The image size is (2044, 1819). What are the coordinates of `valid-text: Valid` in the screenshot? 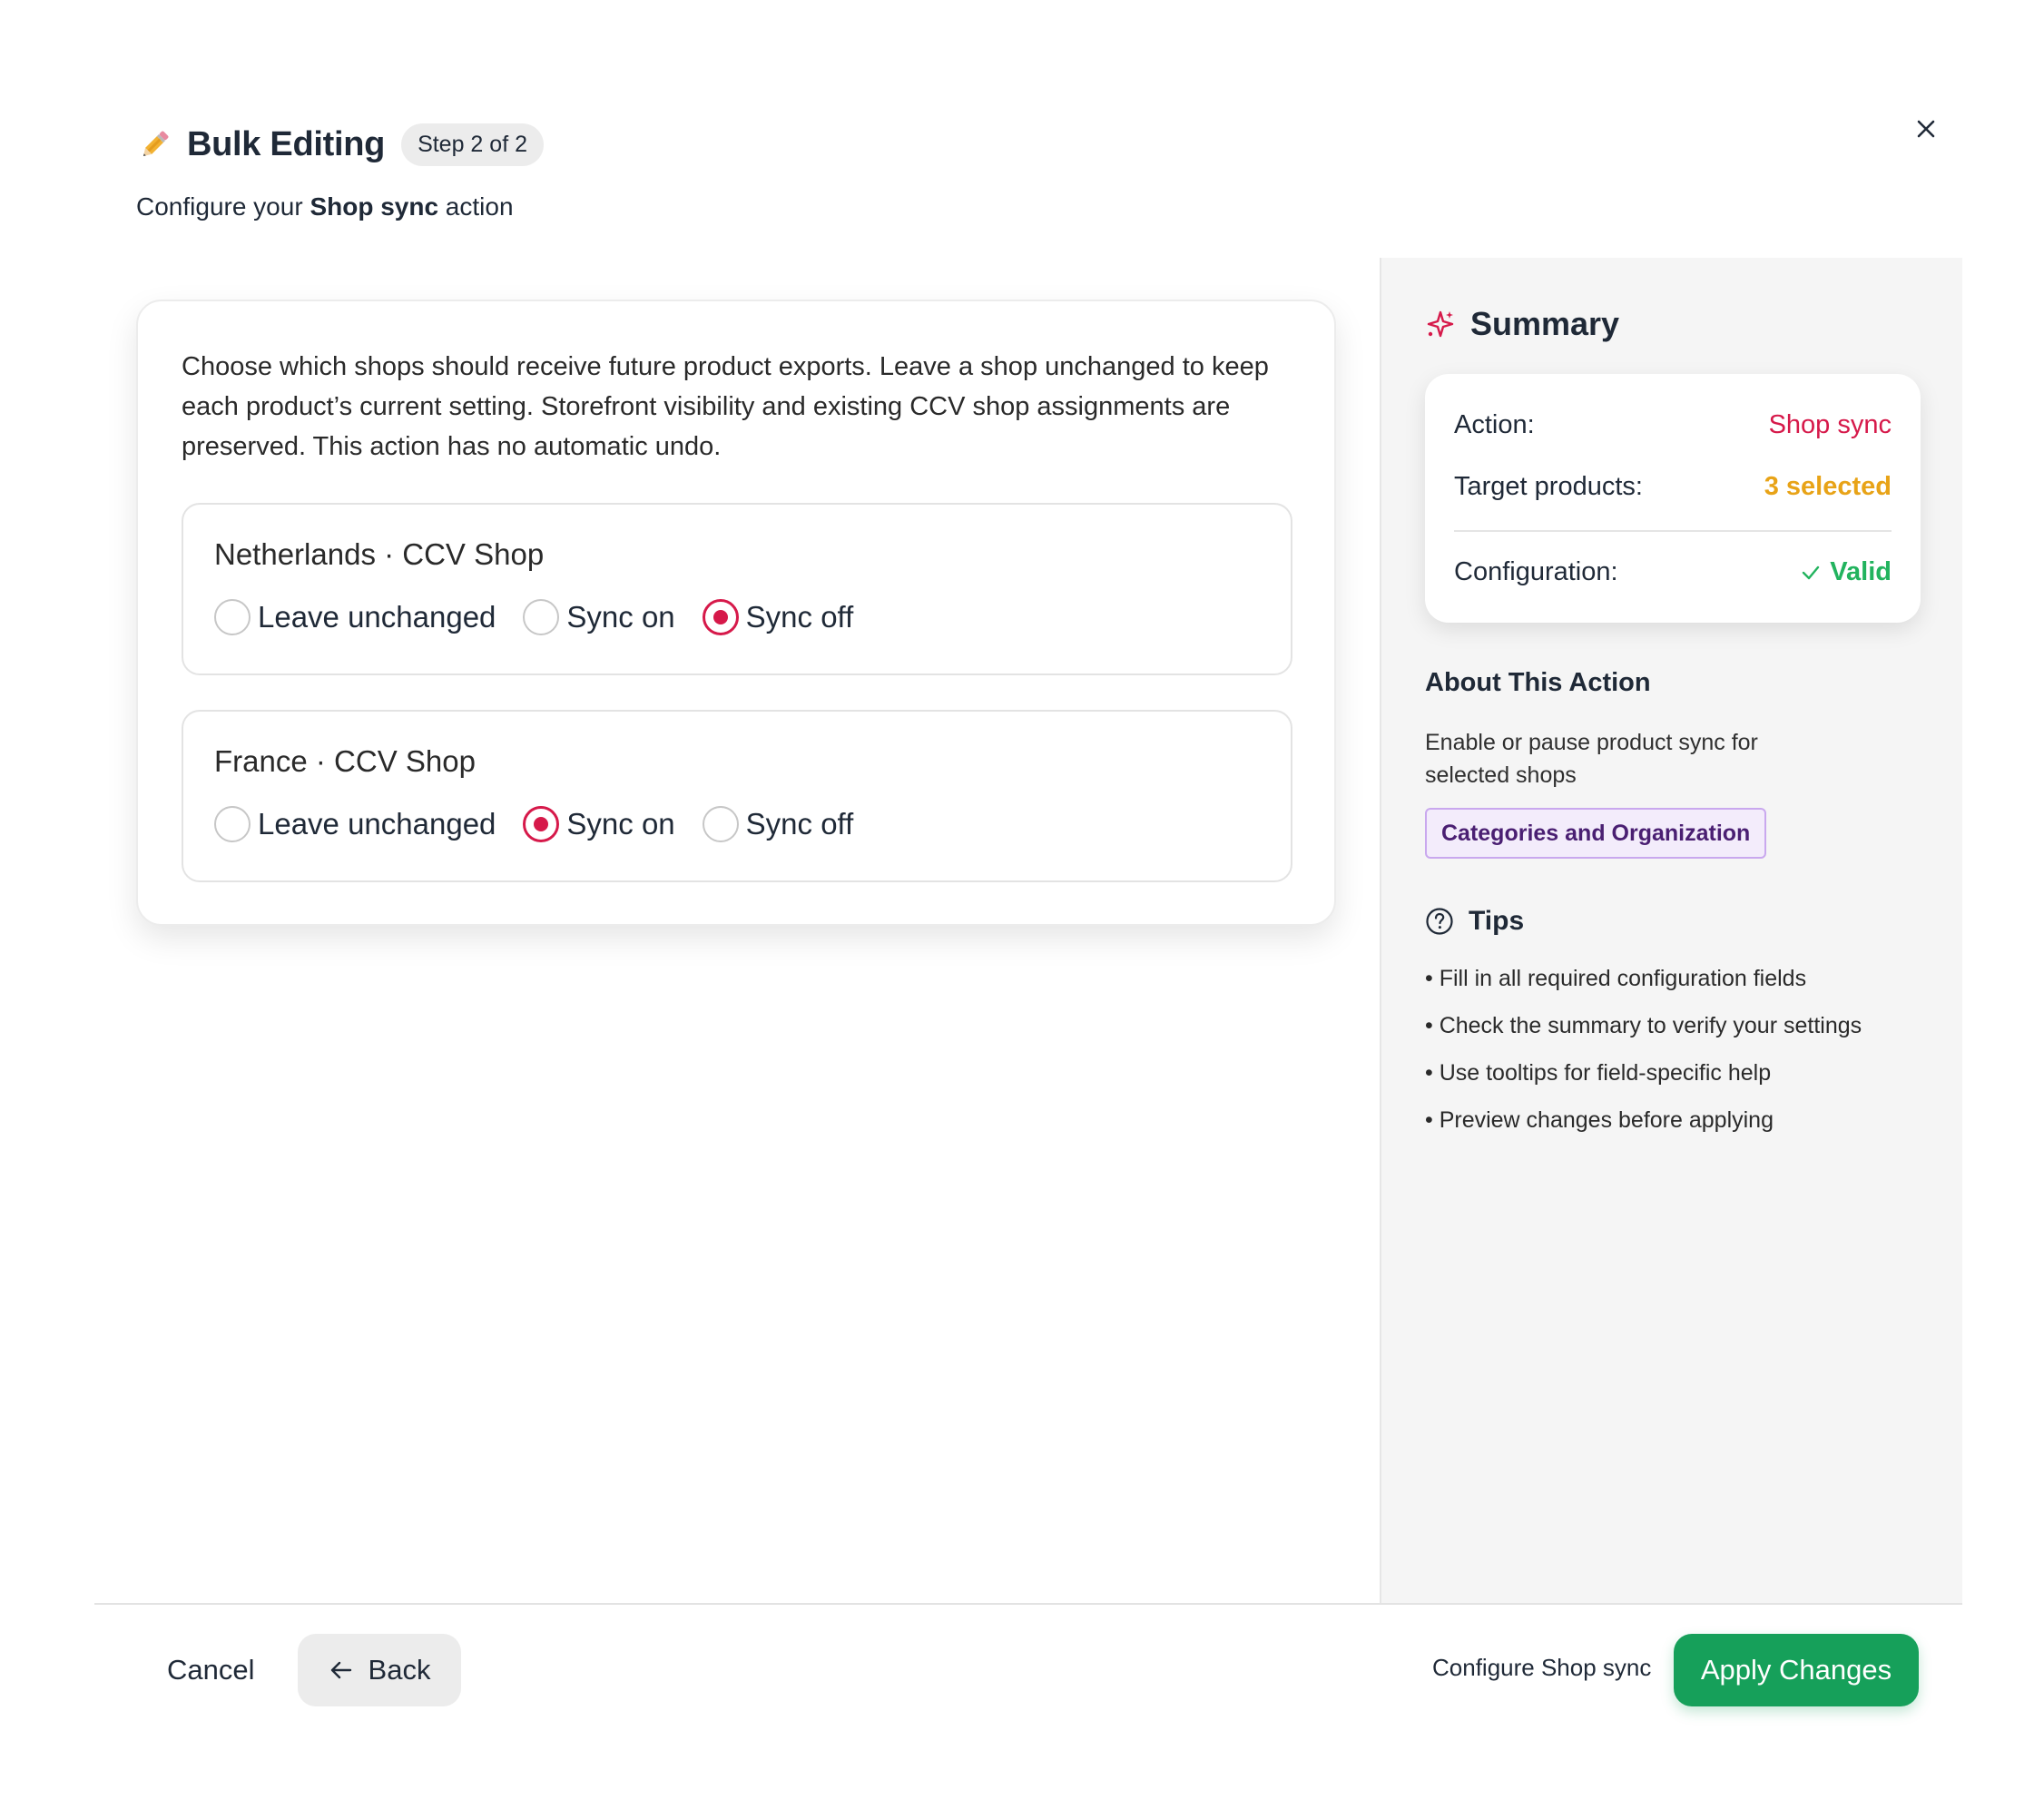 It's located at (1861, 571).